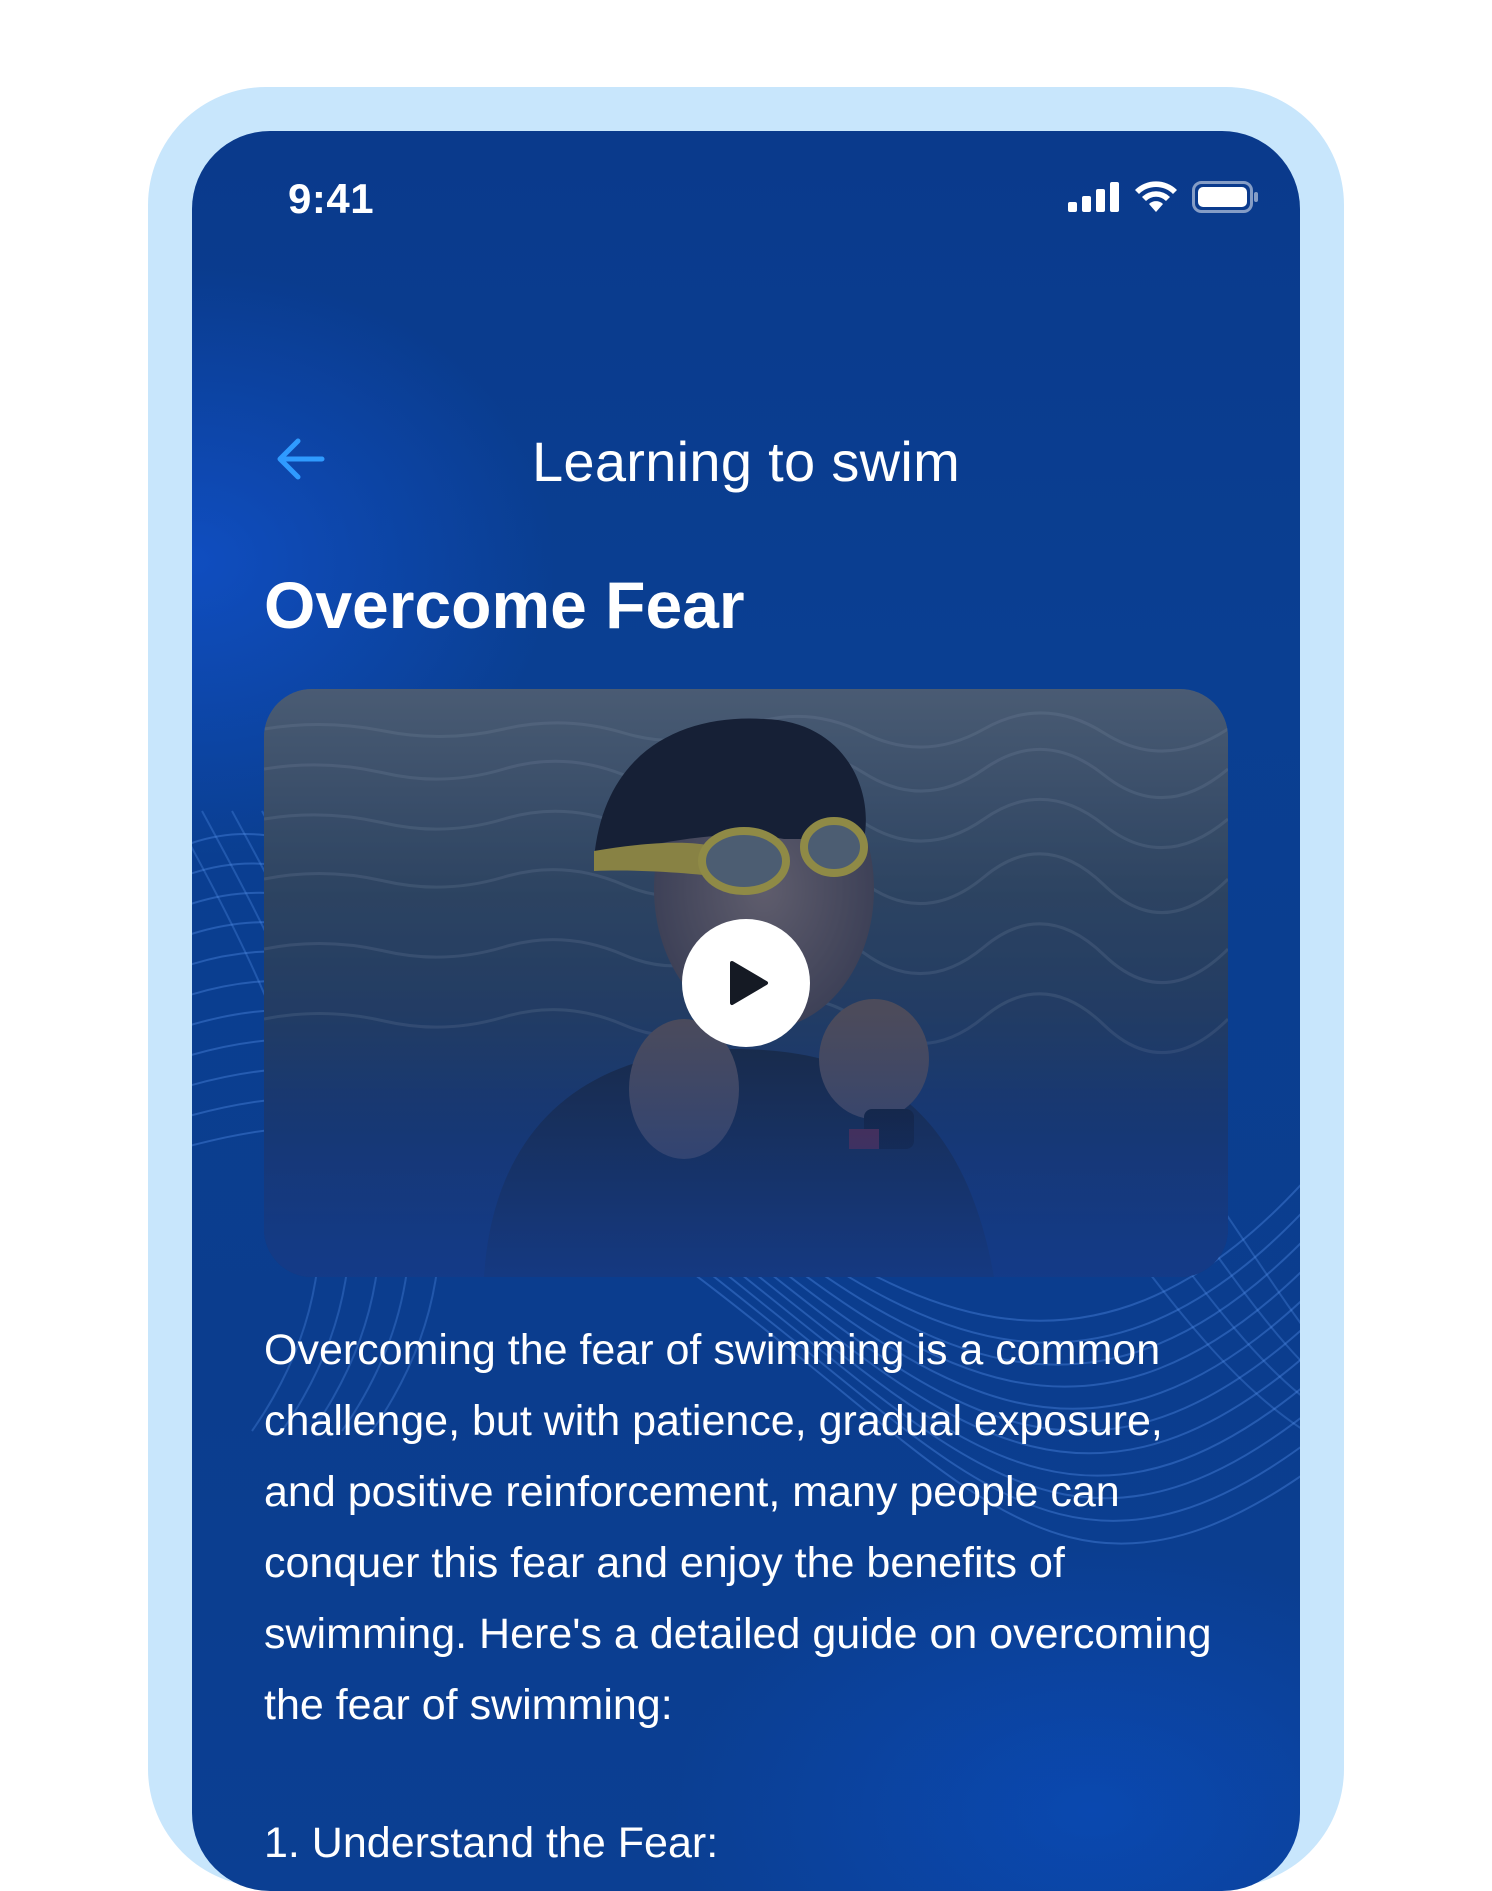 The width and height of the screenshot is (1492, 1891). Describe the element at coordinates (491, 1843) in the screenshot. I see `section-heading: 1. Understand the Fear:` at that location.